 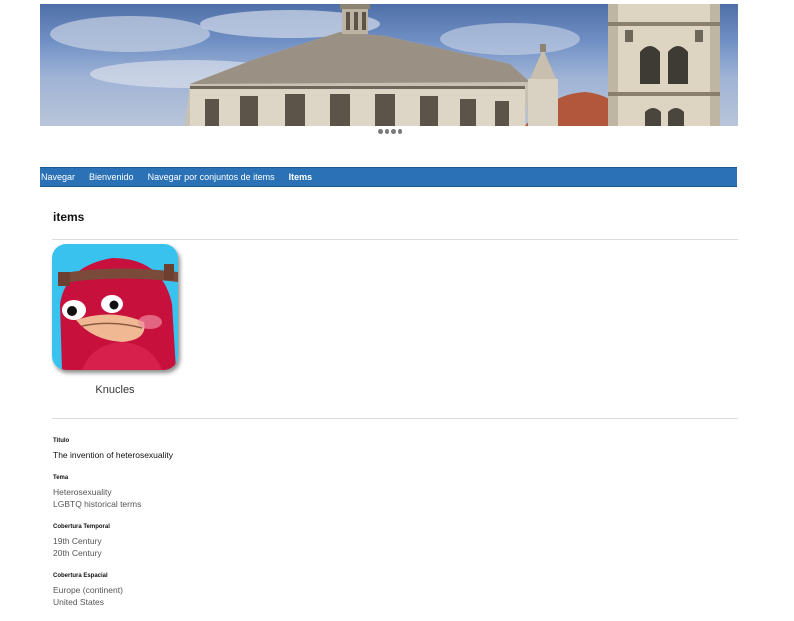 What do you see at coordinates (395, 239) in the screenshot?
I see `title-divider` at bounding box center [395, 239].